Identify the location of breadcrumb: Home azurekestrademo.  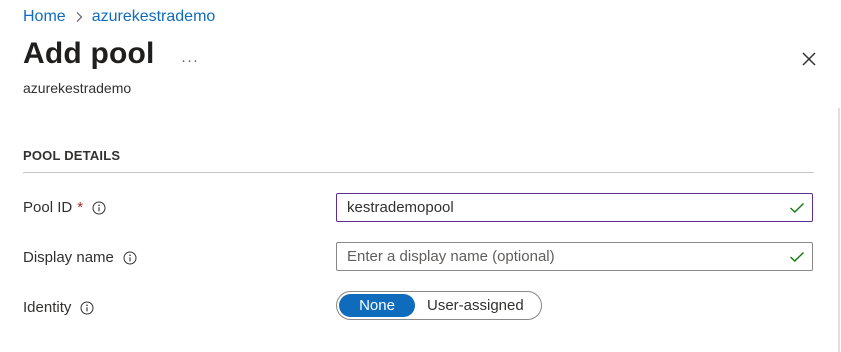
(119, 17).